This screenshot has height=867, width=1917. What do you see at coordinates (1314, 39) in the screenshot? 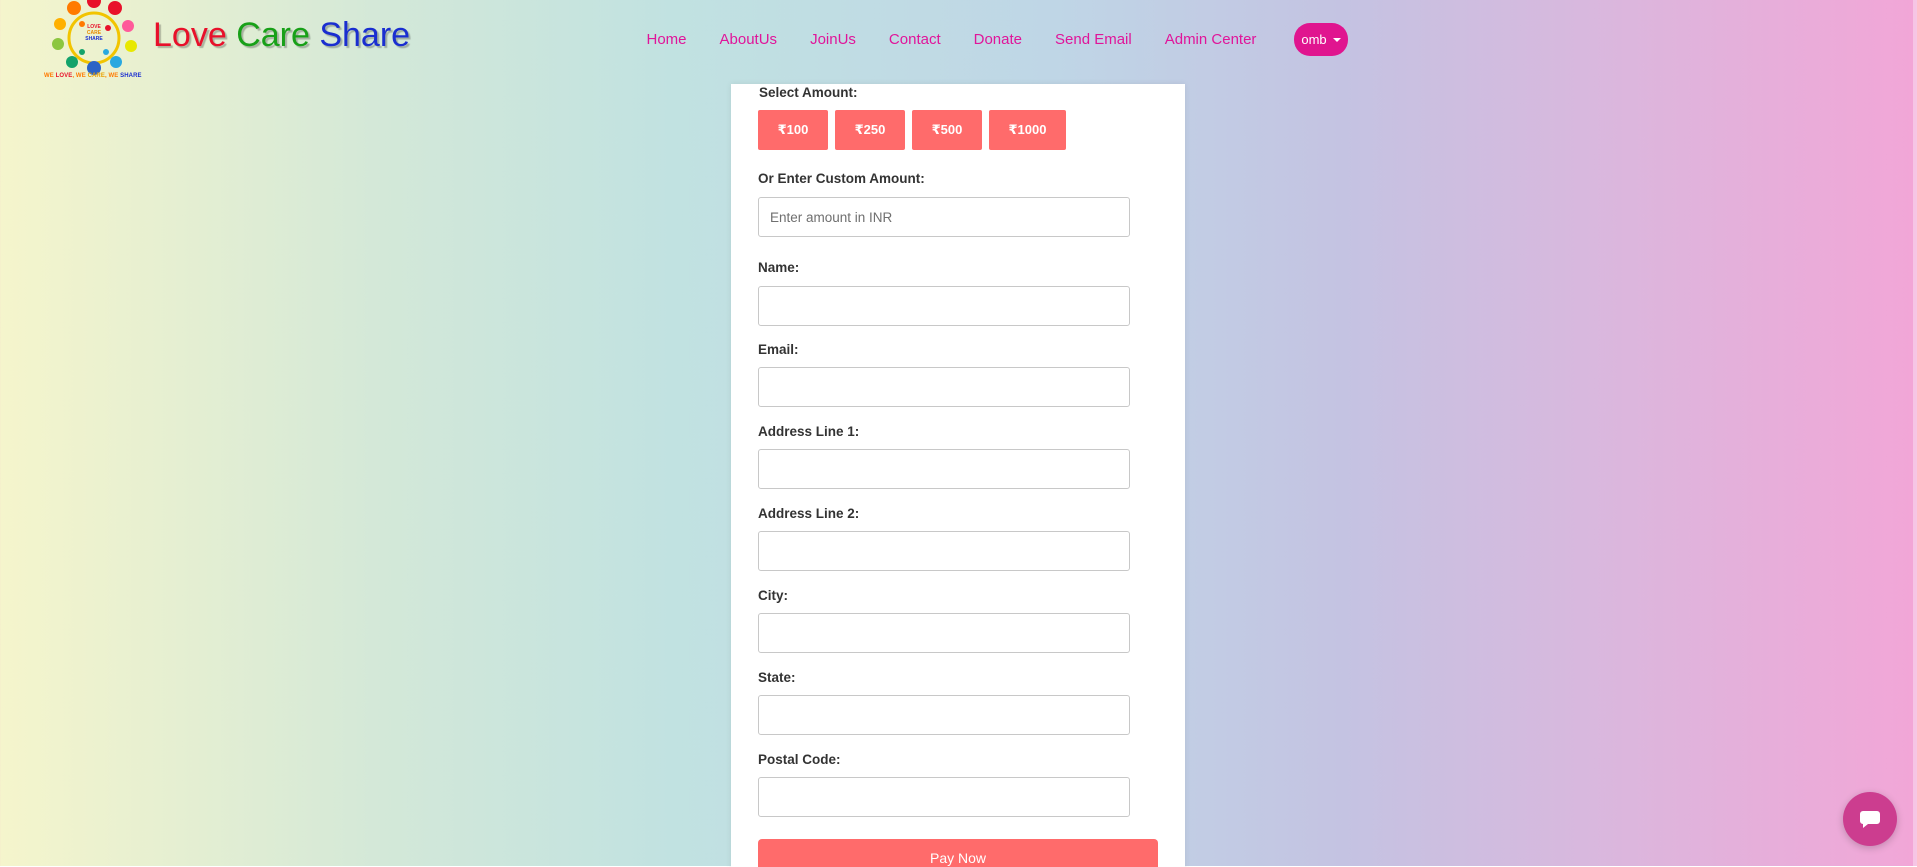
I see `user-menu-label: omb` at bounding box center [1314, 39].